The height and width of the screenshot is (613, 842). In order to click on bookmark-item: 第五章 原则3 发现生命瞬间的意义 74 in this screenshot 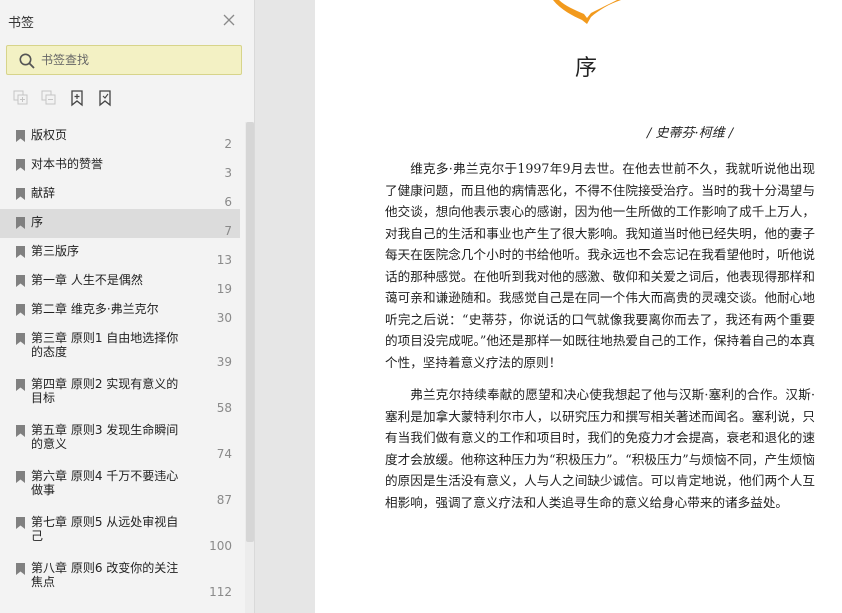, I will do `click(120, 440)`.